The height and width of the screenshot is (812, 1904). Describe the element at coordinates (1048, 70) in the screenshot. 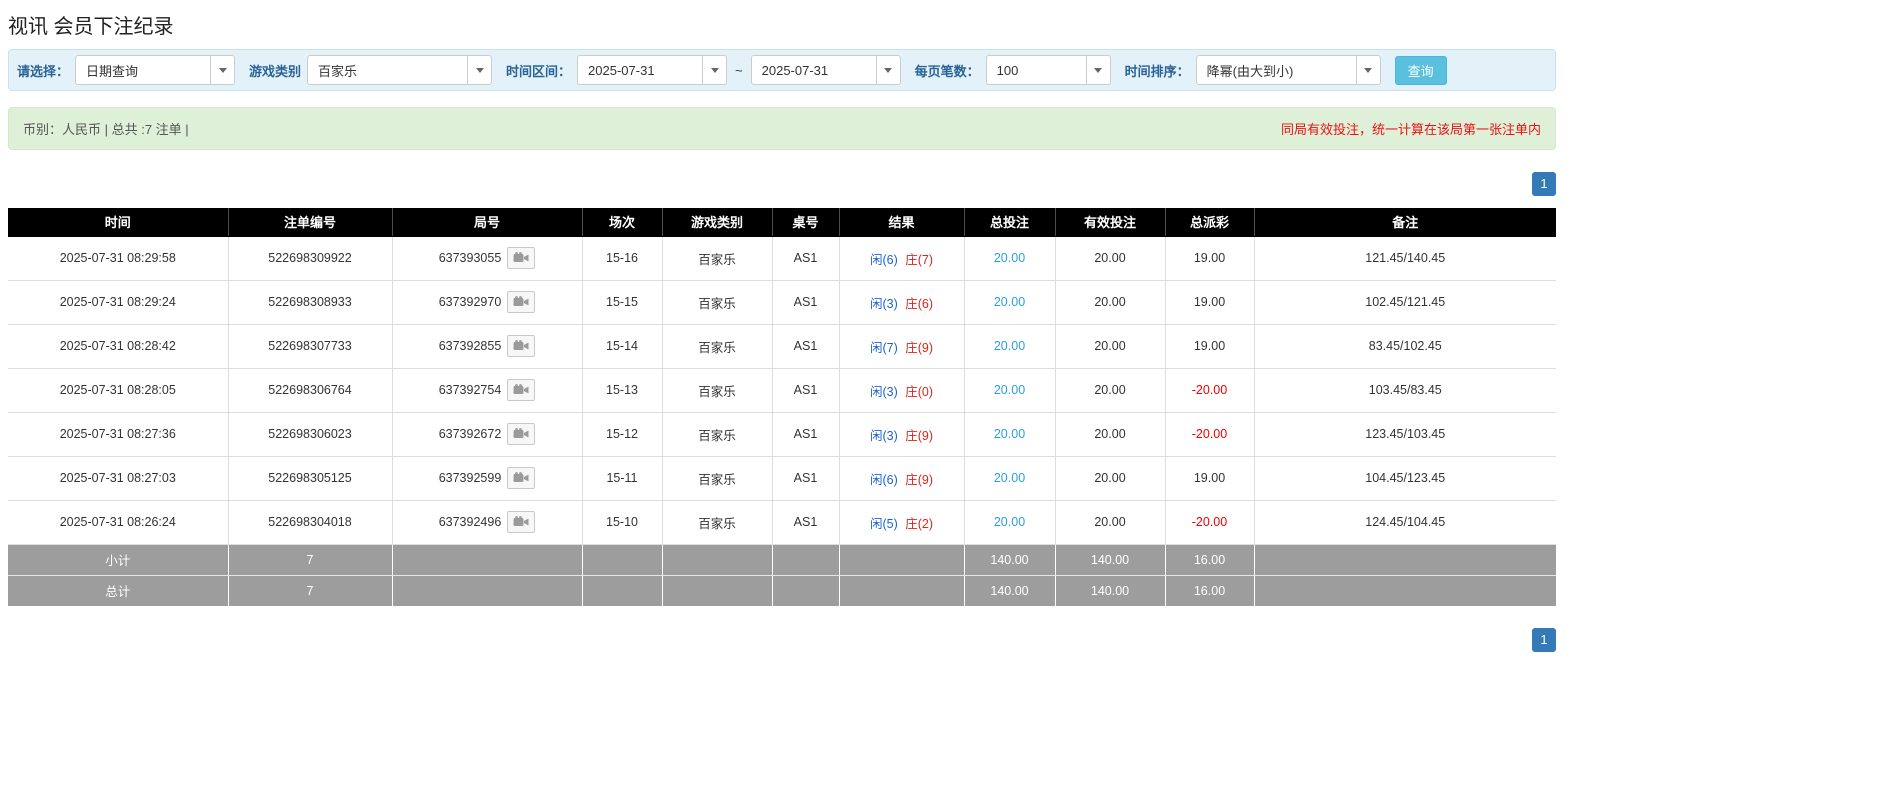

I see `page-size-select: 100` at that location.